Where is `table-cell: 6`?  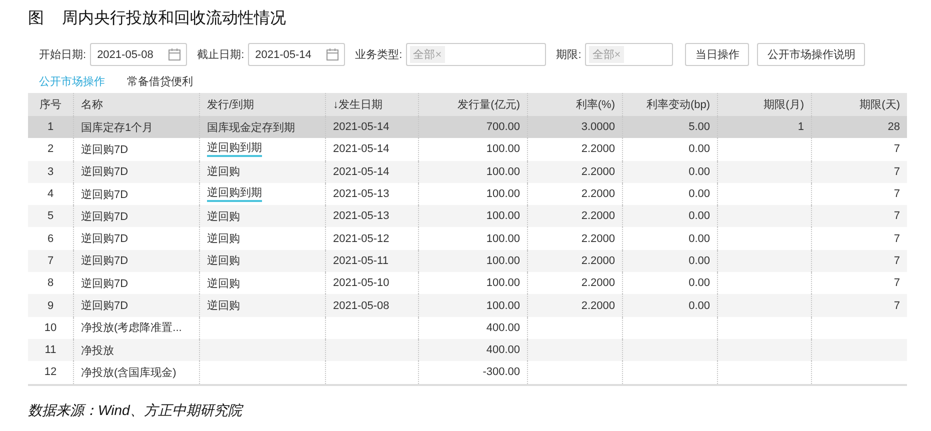 table-cell: 6 is located at coordinates (50, 238).